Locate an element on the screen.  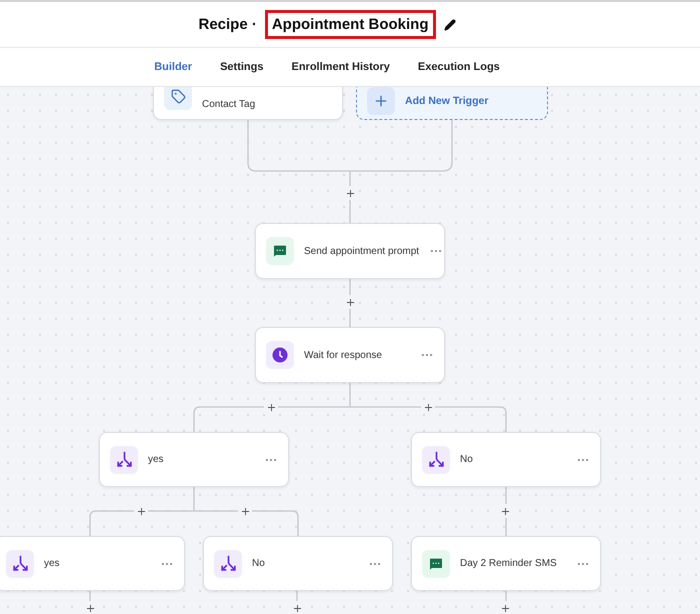
tab: Execution Logs is located at coordinates (459, 67).